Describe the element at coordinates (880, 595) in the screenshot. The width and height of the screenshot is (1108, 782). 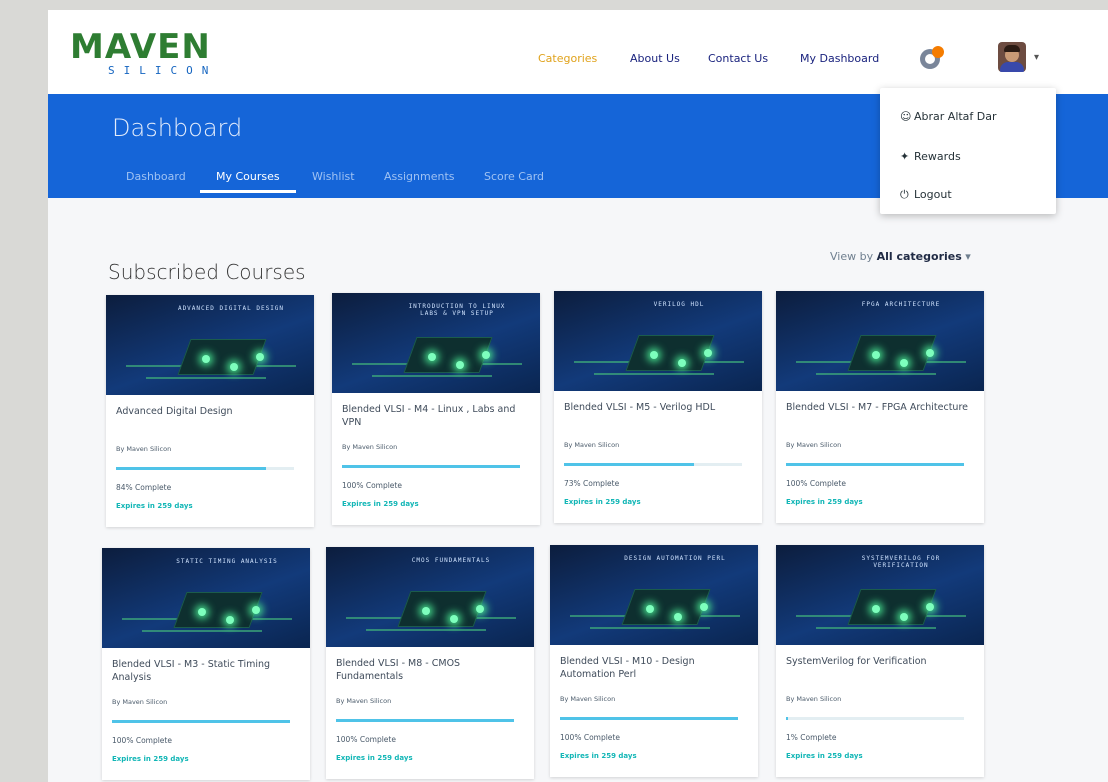
I see `course-thumbnail: SYSTEMVERILOG FOR VERIFICATION` at that location.